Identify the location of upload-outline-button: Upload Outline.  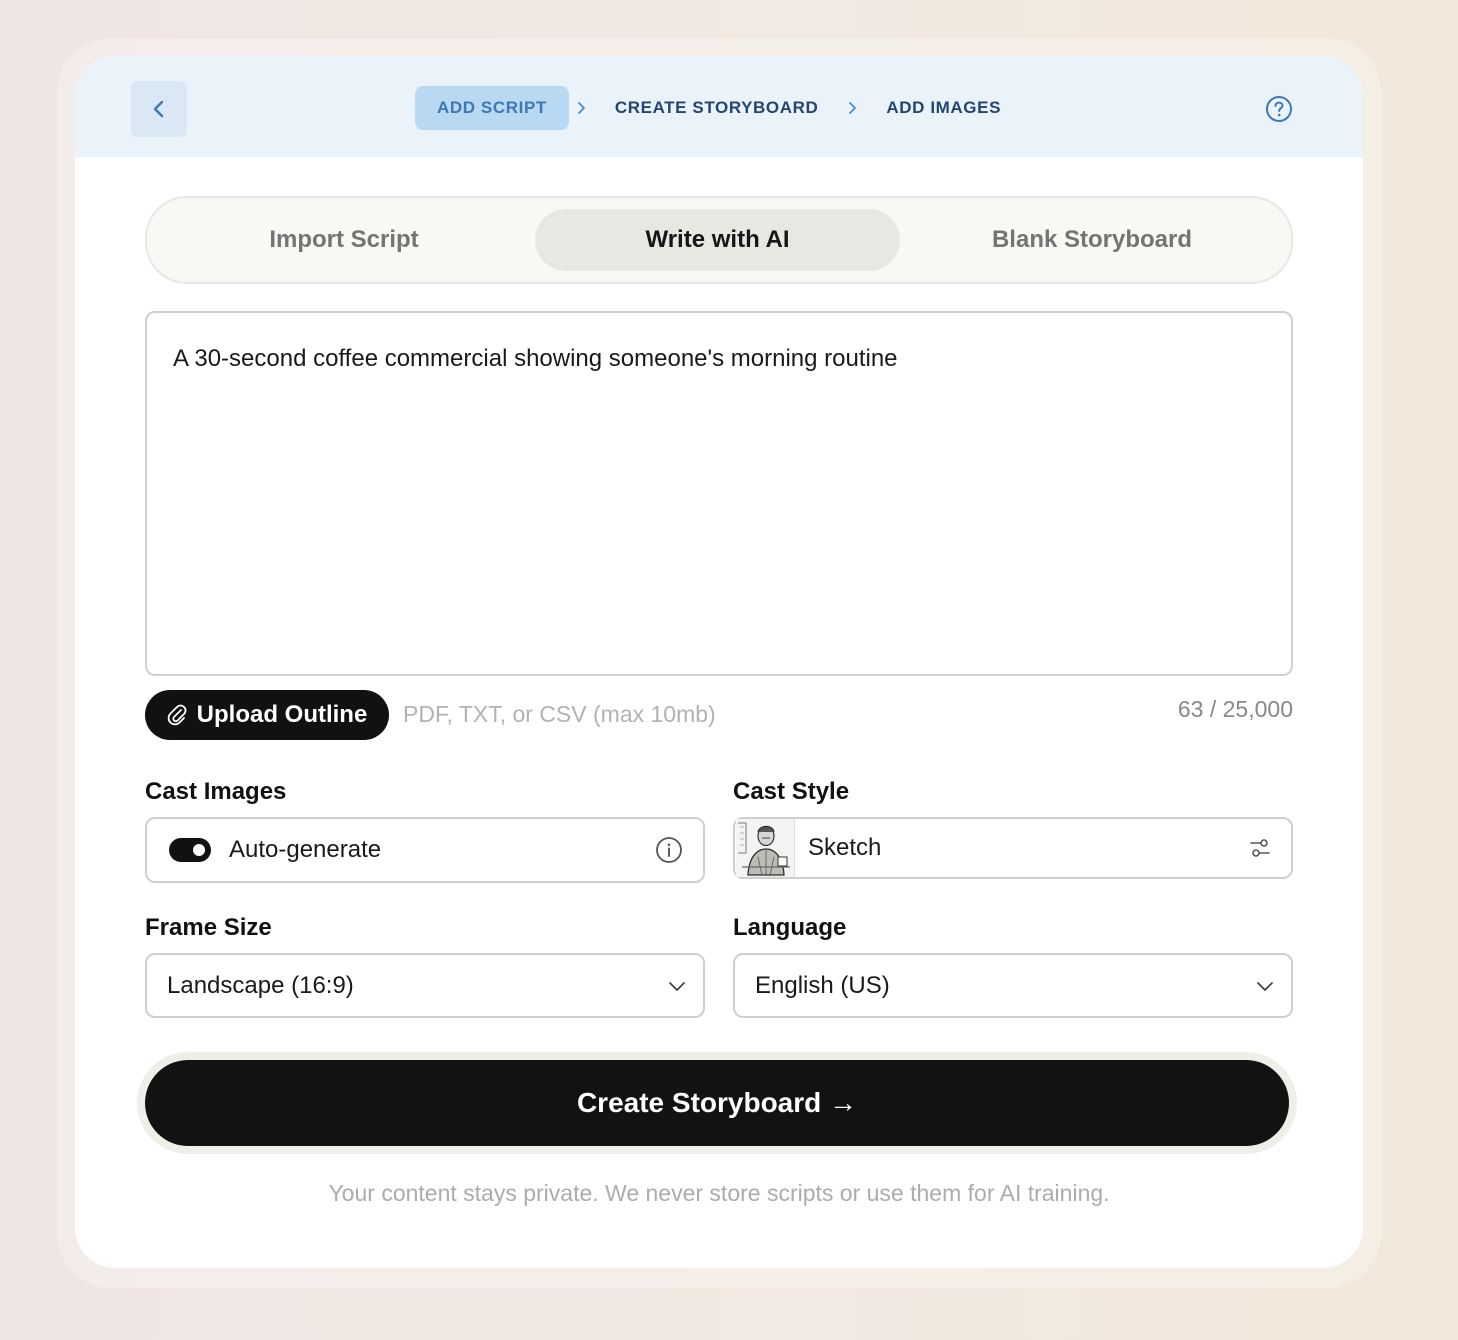
(267, 715).